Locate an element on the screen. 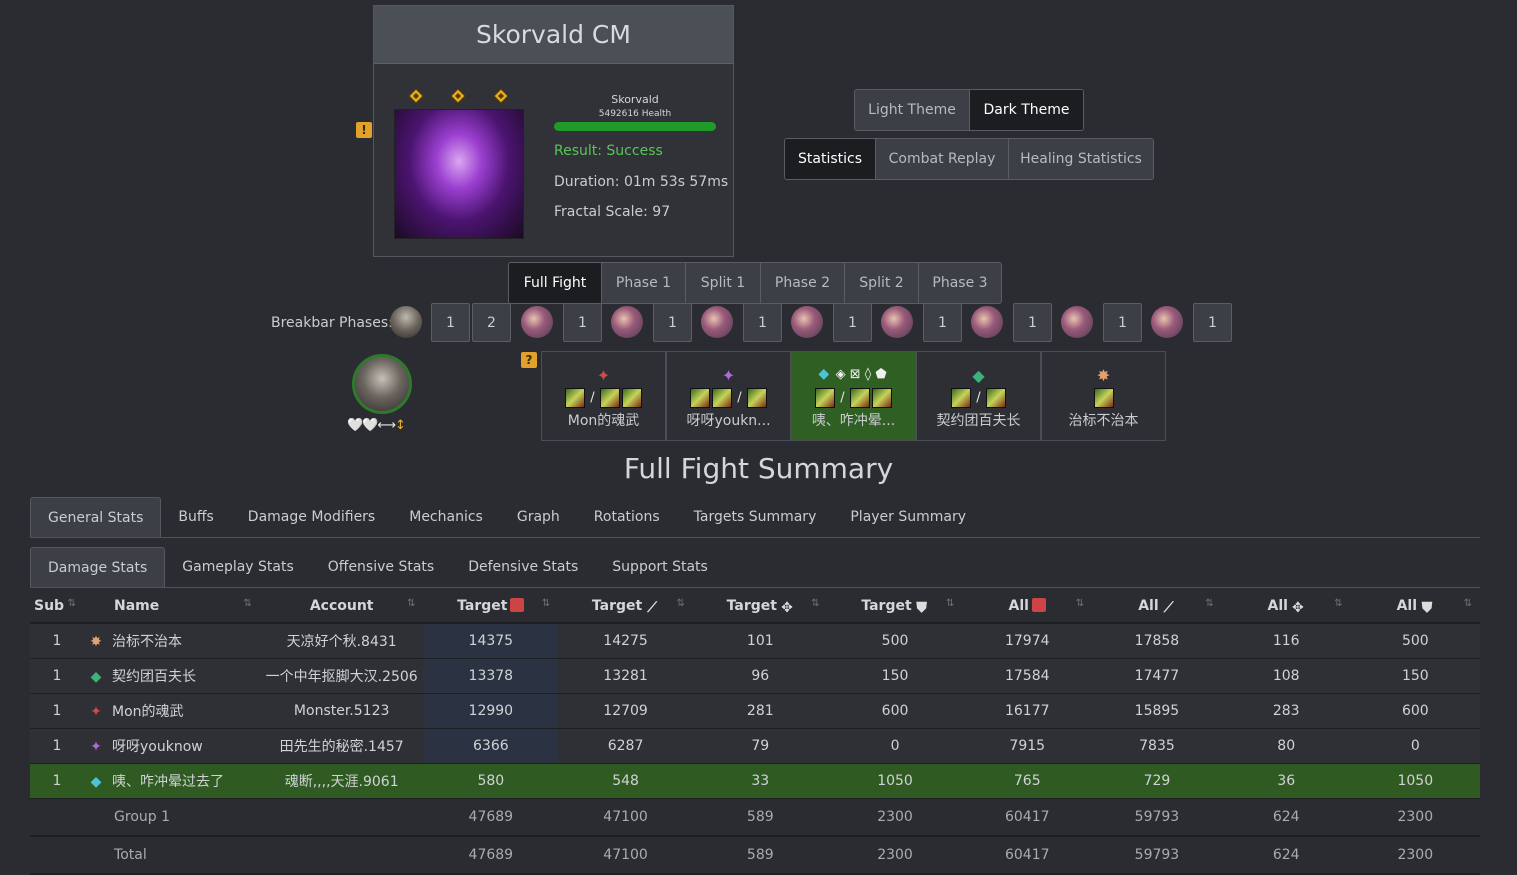  phase-2: Phase 2 is located at coordinates (803, 283).